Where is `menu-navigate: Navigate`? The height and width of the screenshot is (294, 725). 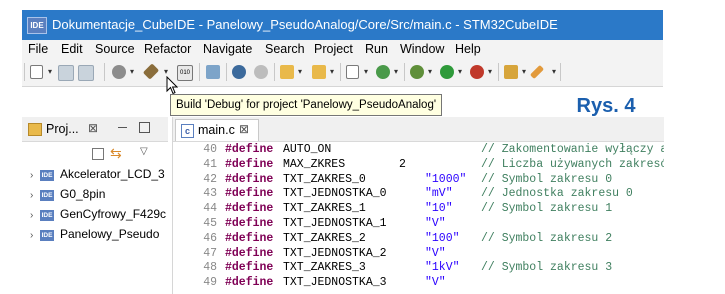 menu-navigate: Navigate is located at coordinates (227, 49).